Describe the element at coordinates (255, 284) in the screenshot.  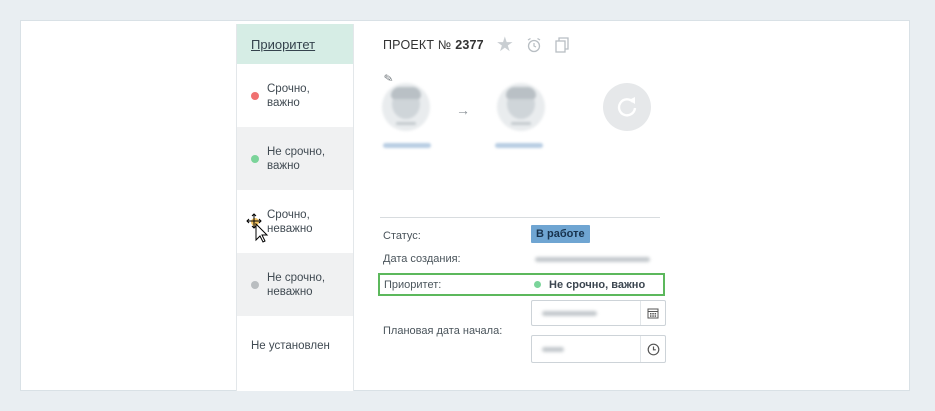
I see `gray-dot-icon` at that location.